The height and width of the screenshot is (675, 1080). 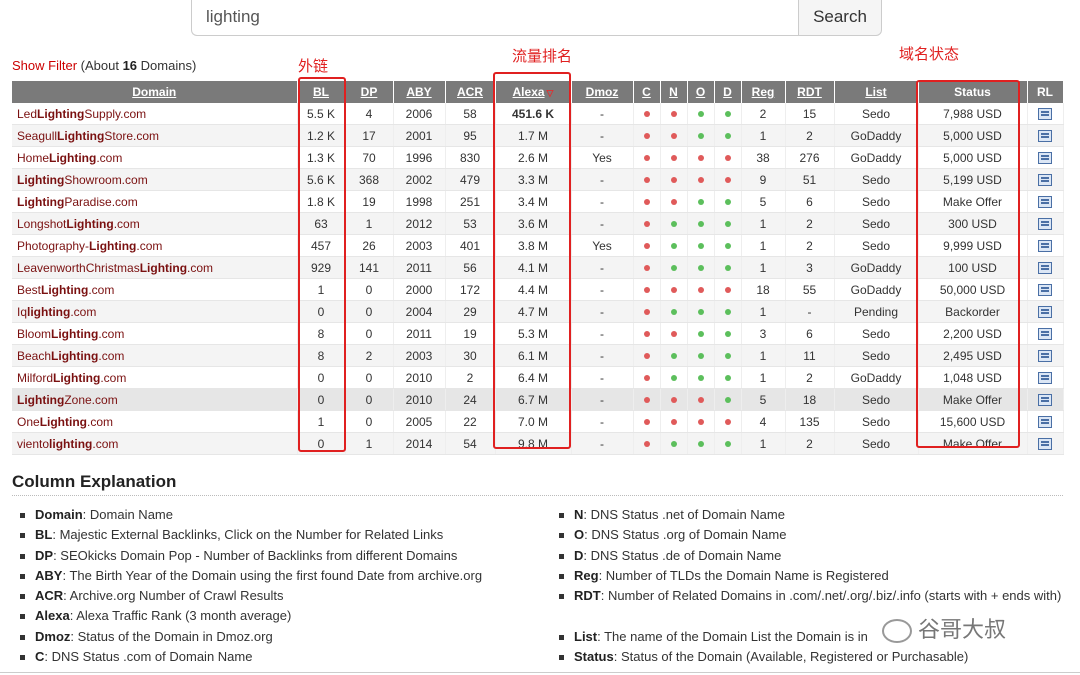 What do you see at coordinates (533, 421) in the screenshot?
I see `cell-alexa: 7.0 M` at bounding box center [533, 421].